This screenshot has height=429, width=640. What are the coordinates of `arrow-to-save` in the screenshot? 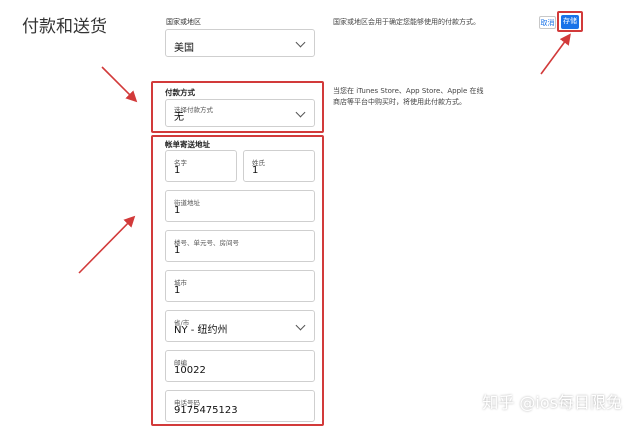 It's located at (555, 54).